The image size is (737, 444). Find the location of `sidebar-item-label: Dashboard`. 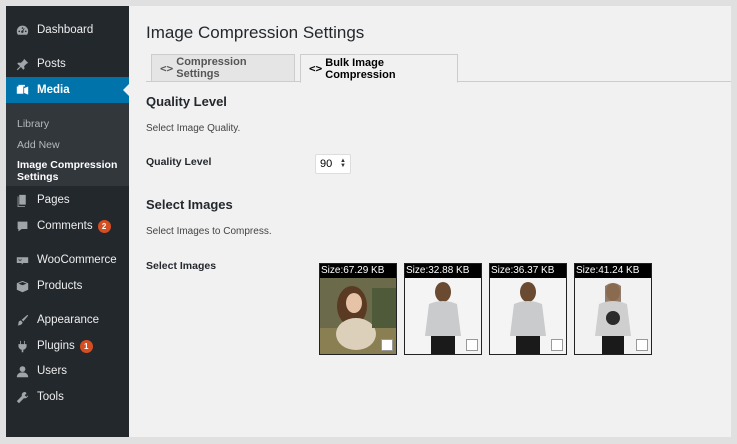

sidebar-item-label: Dashboard is located at coordinates (65, 30).